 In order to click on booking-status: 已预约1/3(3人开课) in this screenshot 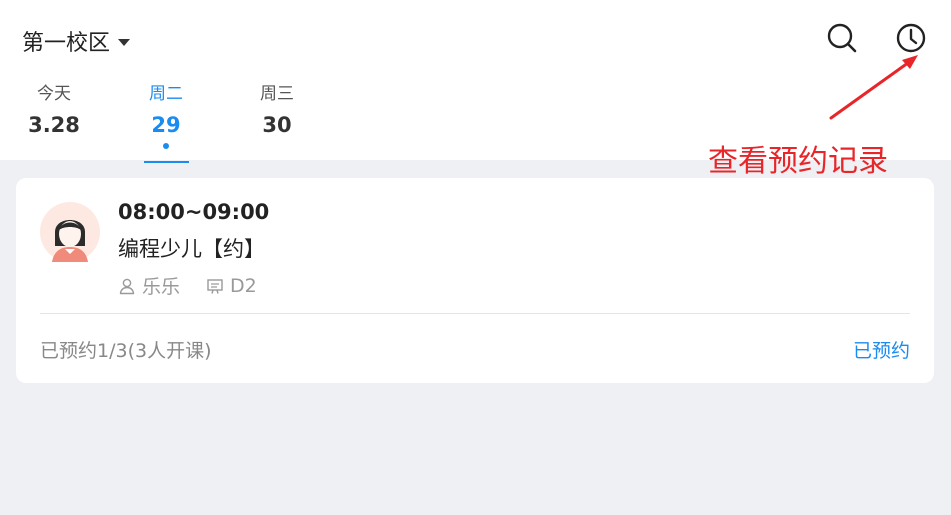, I will do `click(126, 351)`.